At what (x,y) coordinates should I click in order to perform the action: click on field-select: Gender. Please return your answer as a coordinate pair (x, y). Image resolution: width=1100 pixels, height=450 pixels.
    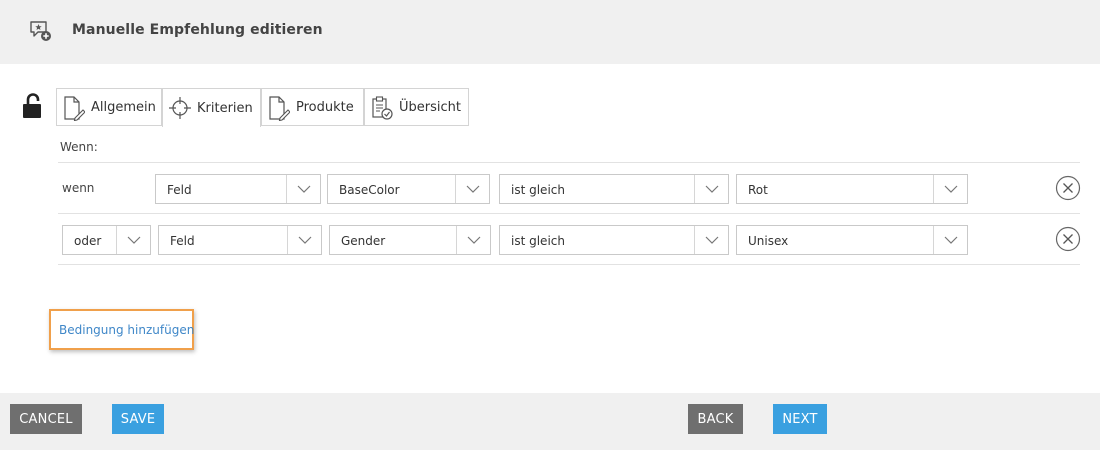
    Looking at the image, I should click on (410, 240).